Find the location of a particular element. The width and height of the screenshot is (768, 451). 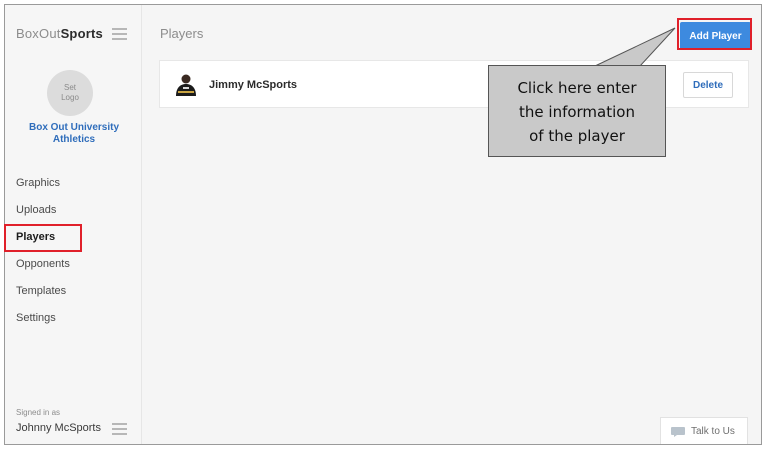

signed-in-label: Signed in as is located at coordinates (38, 412).